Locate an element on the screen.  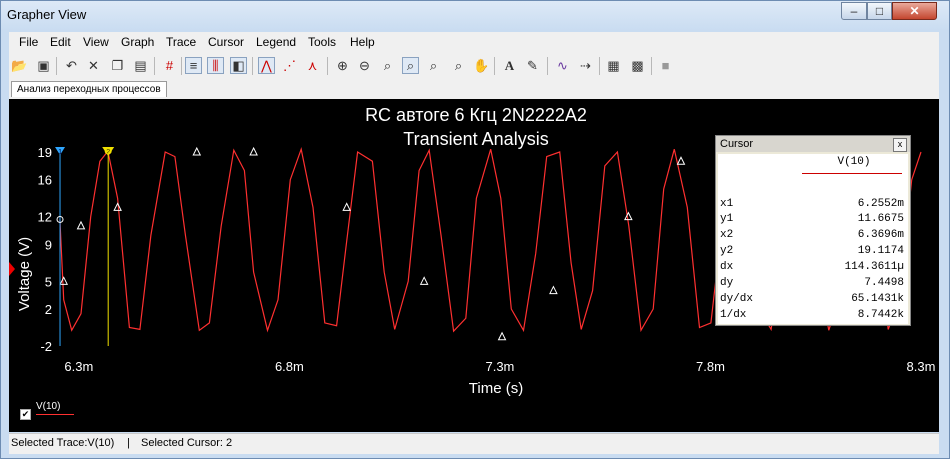
legend-toggle-icon: ≡ is located at coordinates (193, 65).